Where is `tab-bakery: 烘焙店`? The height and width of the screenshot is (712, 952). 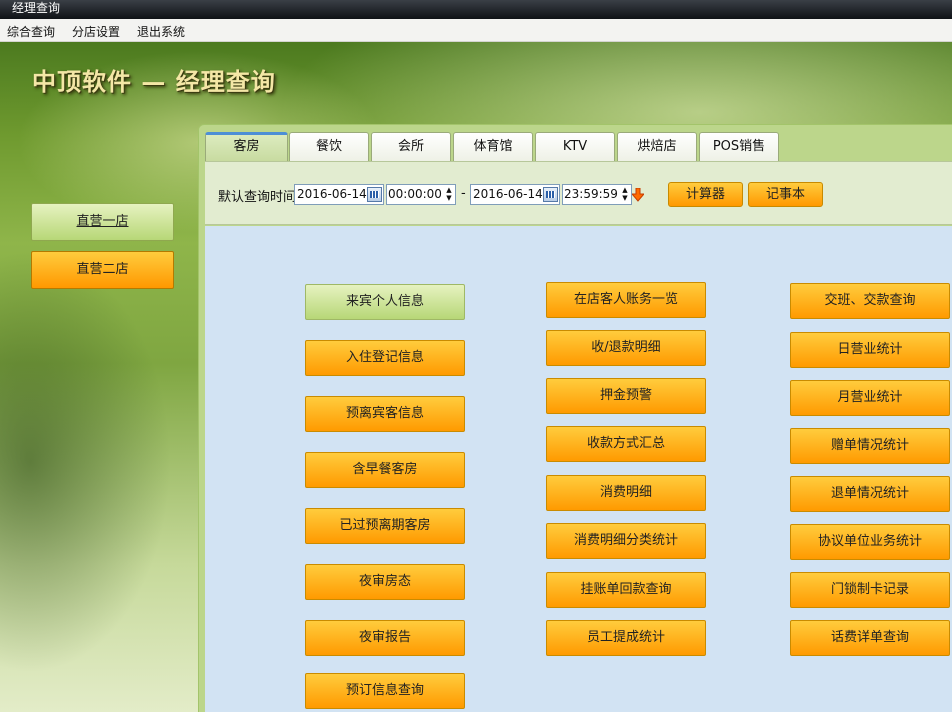
tab-bakery: 烘焙店 is located at coordinates (657, 146).